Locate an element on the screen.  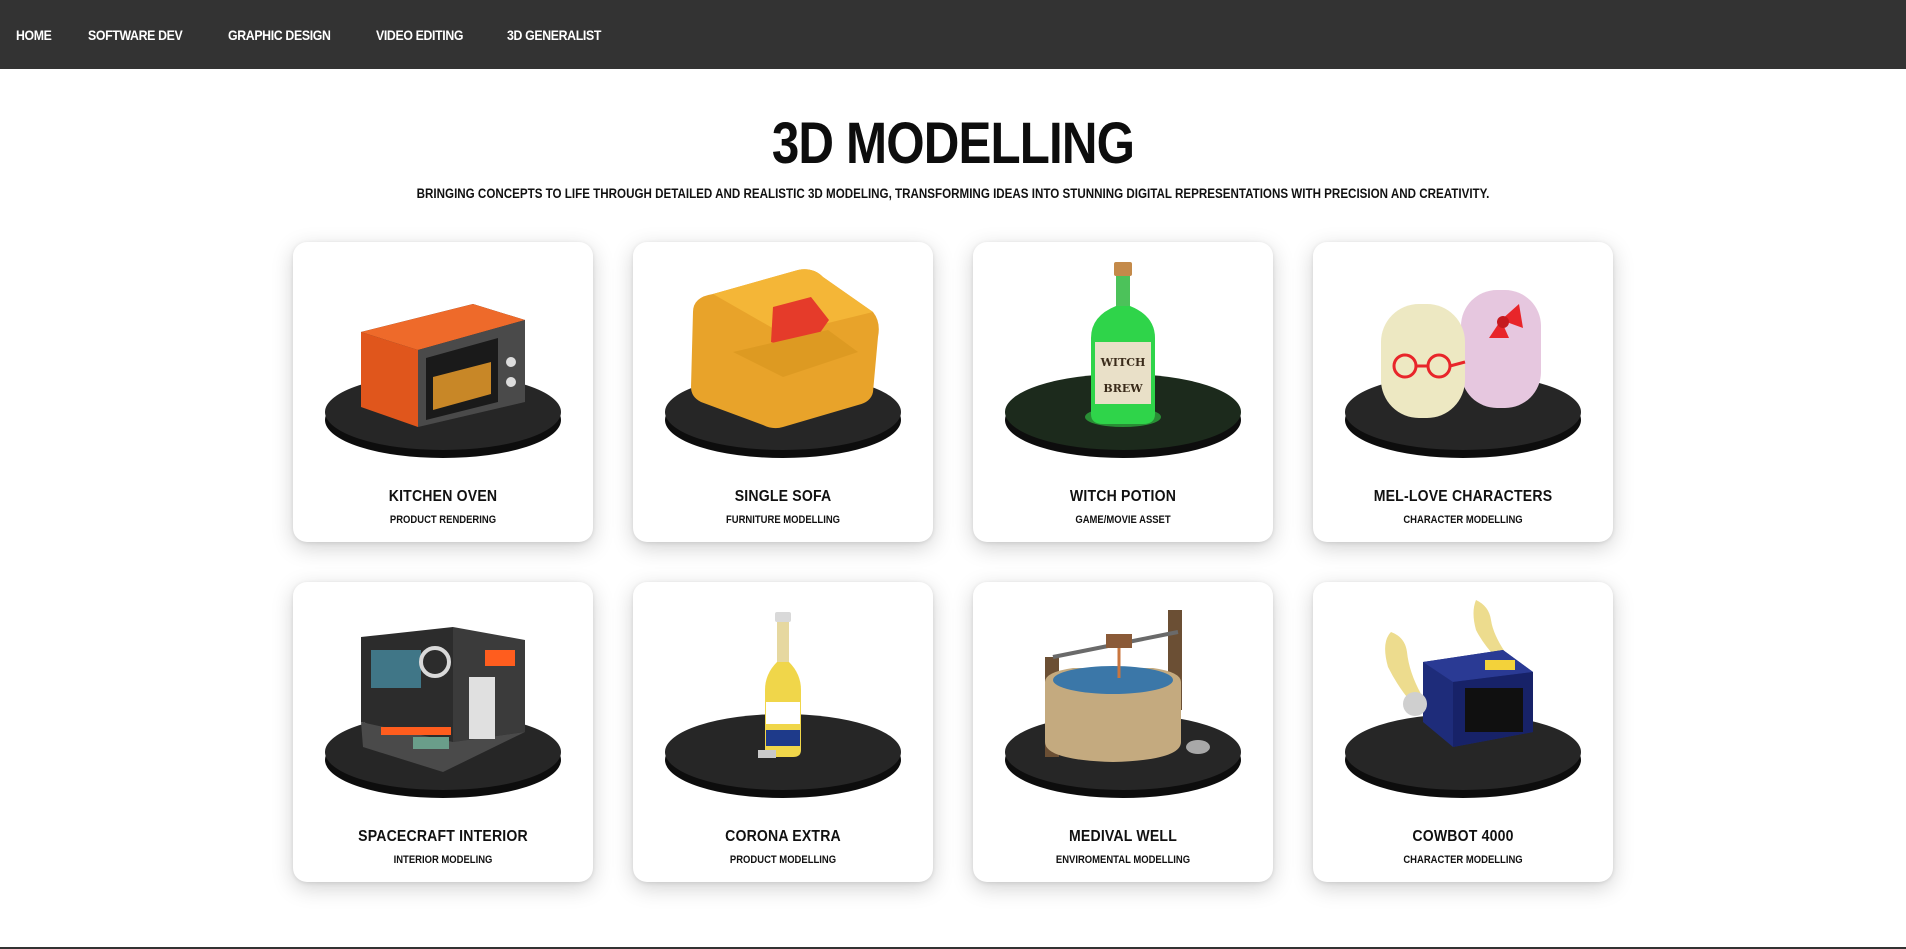
portfolio-card-witch-potion: WITCH BREW WITCH POTION GAME/MOVIE ASSET is located at coordinates (1123, 392).